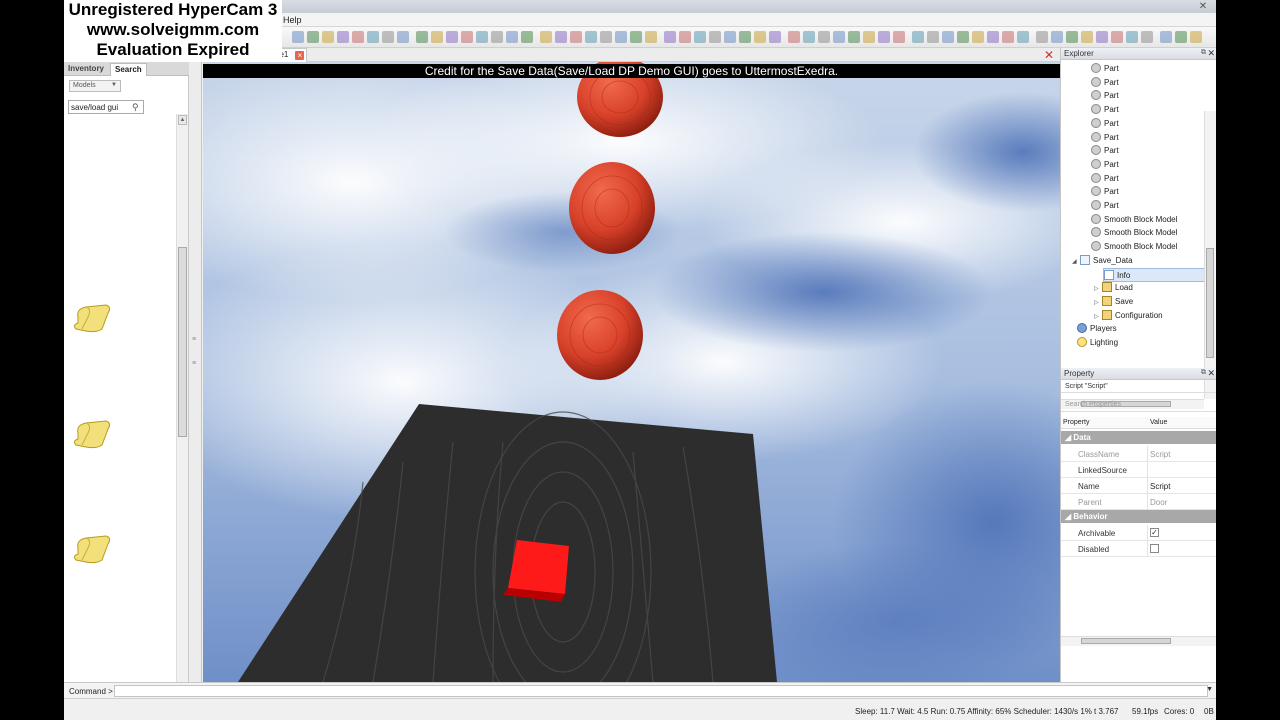 Image resolution: width=1280 pixels, height=720 pixels. I want to click on prop-row-archivable: Archivable ✓, so click(1138, 533).